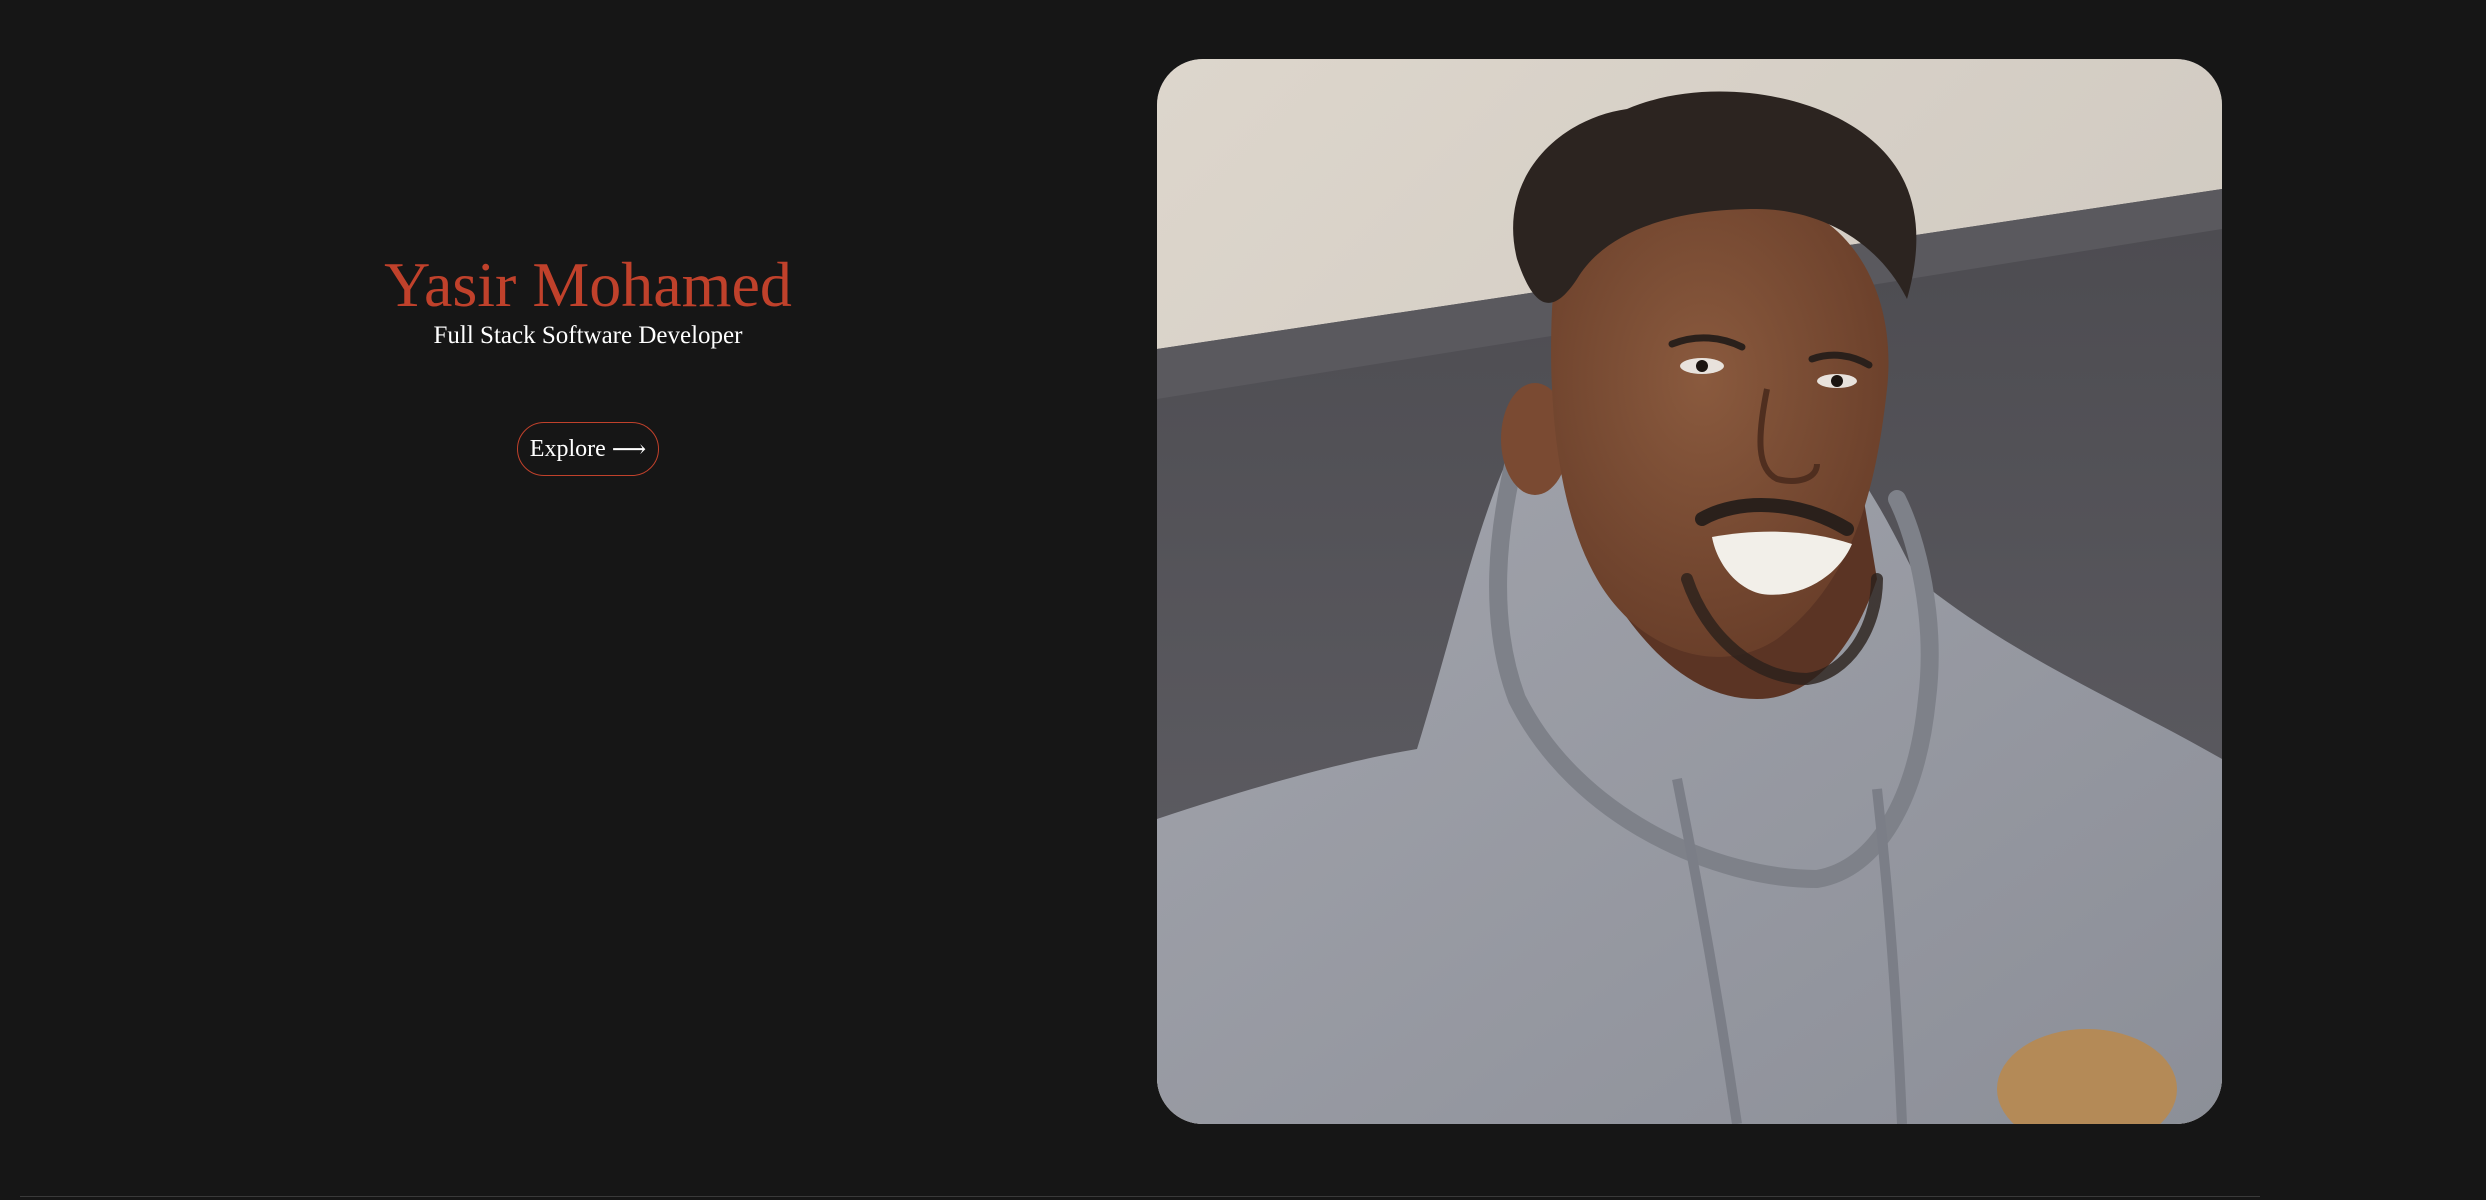 Image resolution: width=2486 pixels, height=1200 pixels. Describe the element at coordinates (629, 449) in the screenshot. I see `arrow-right-icon: ⟶` at that location.